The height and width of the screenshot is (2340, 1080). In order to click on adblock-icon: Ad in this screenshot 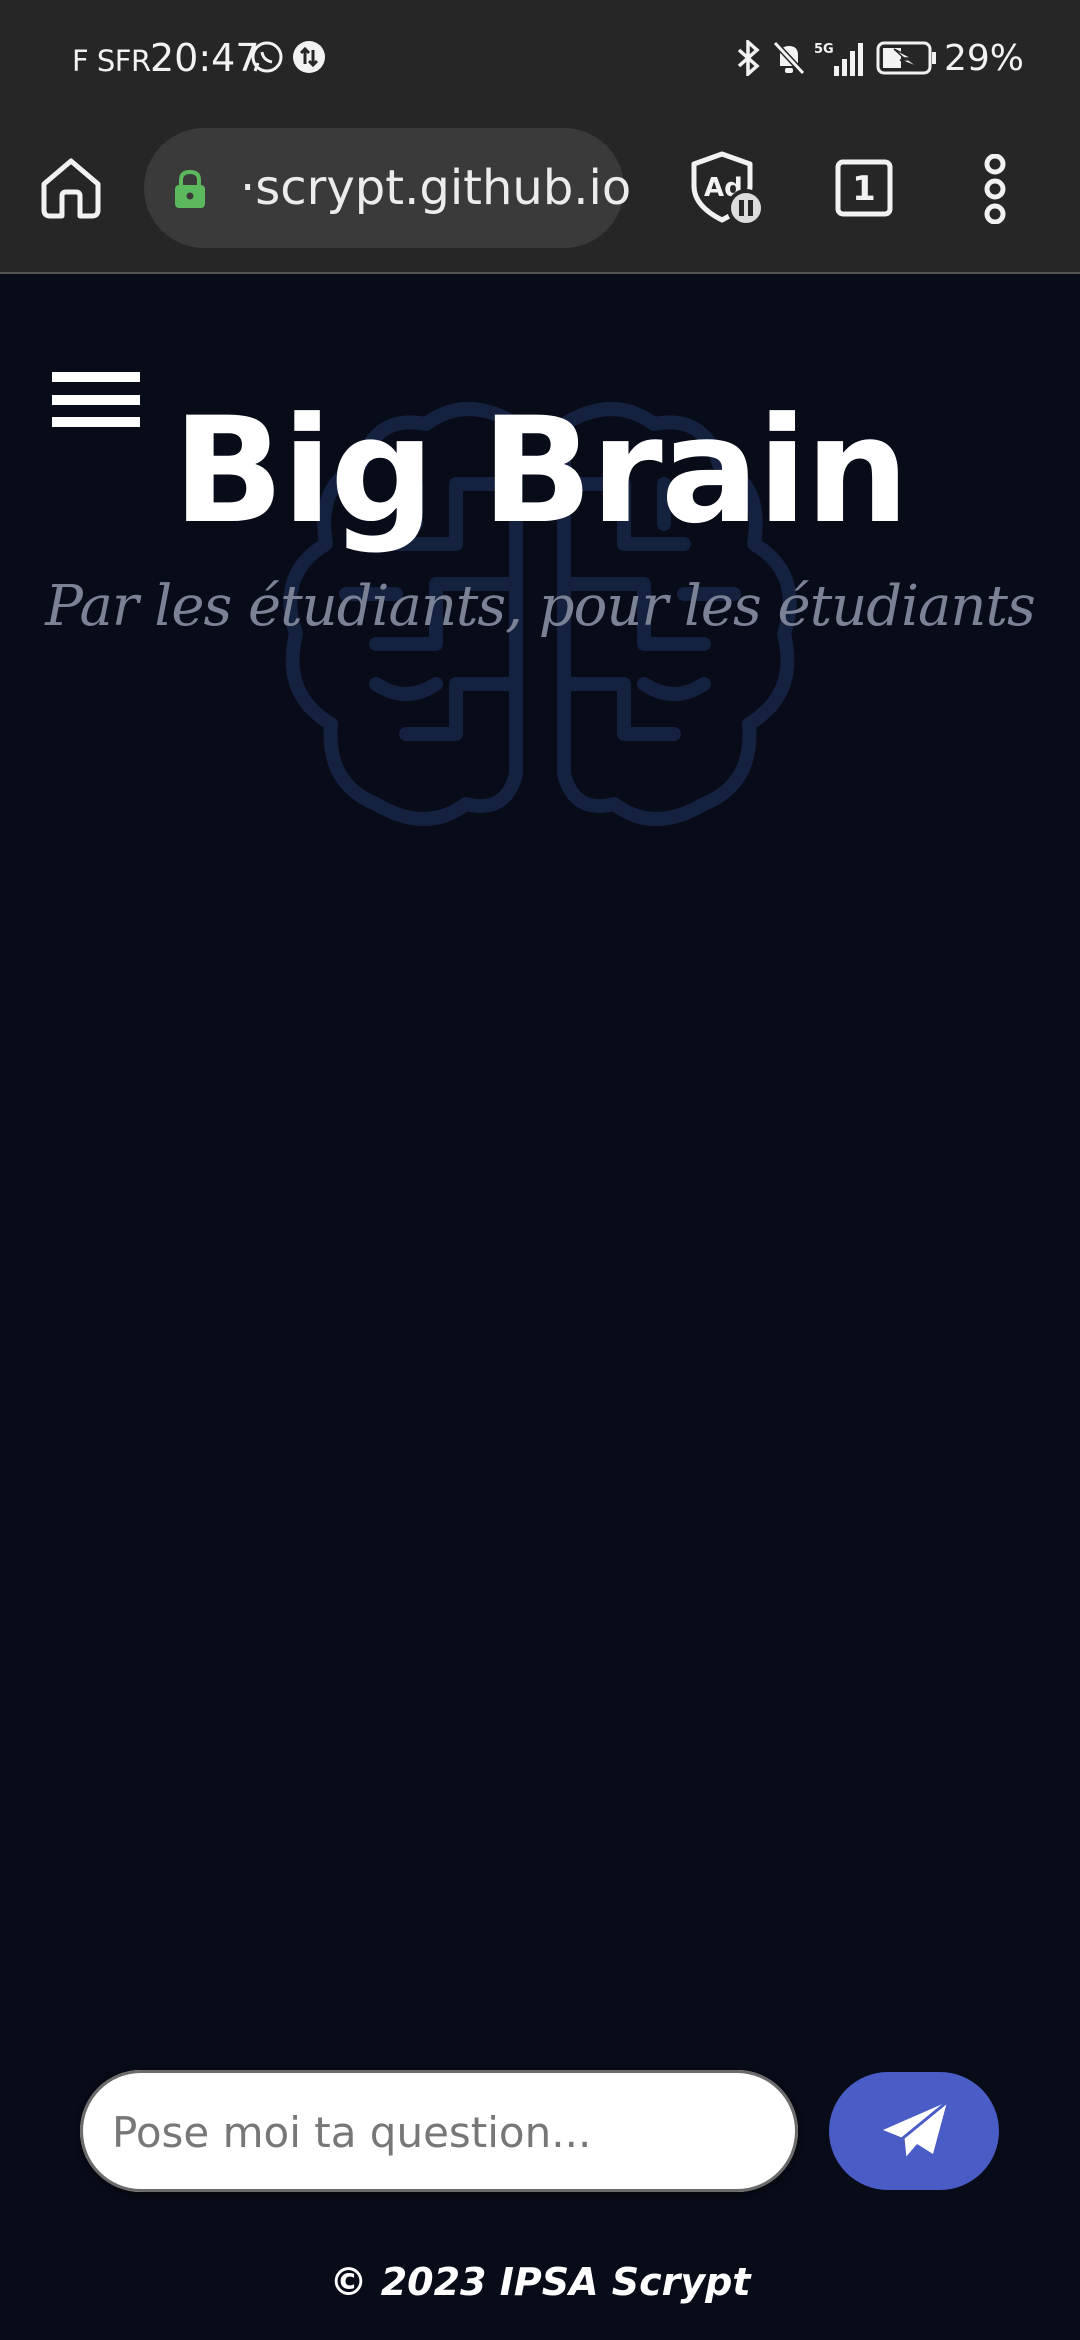, I will do `click(728, 189)`.